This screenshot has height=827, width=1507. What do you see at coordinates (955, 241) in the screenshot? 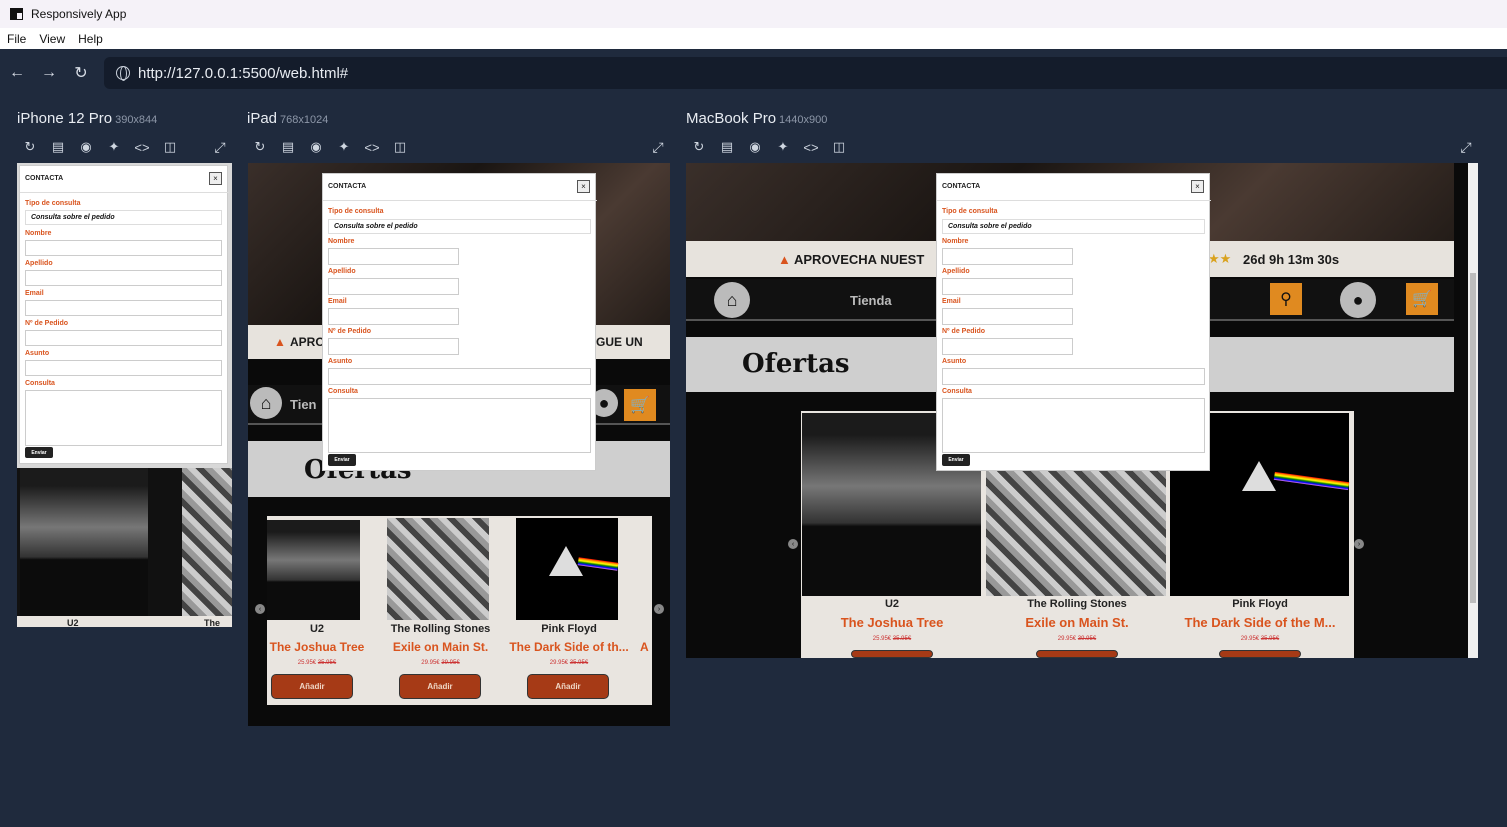
I see `nombre-label: Nombre` at bounding box center [955, 241].